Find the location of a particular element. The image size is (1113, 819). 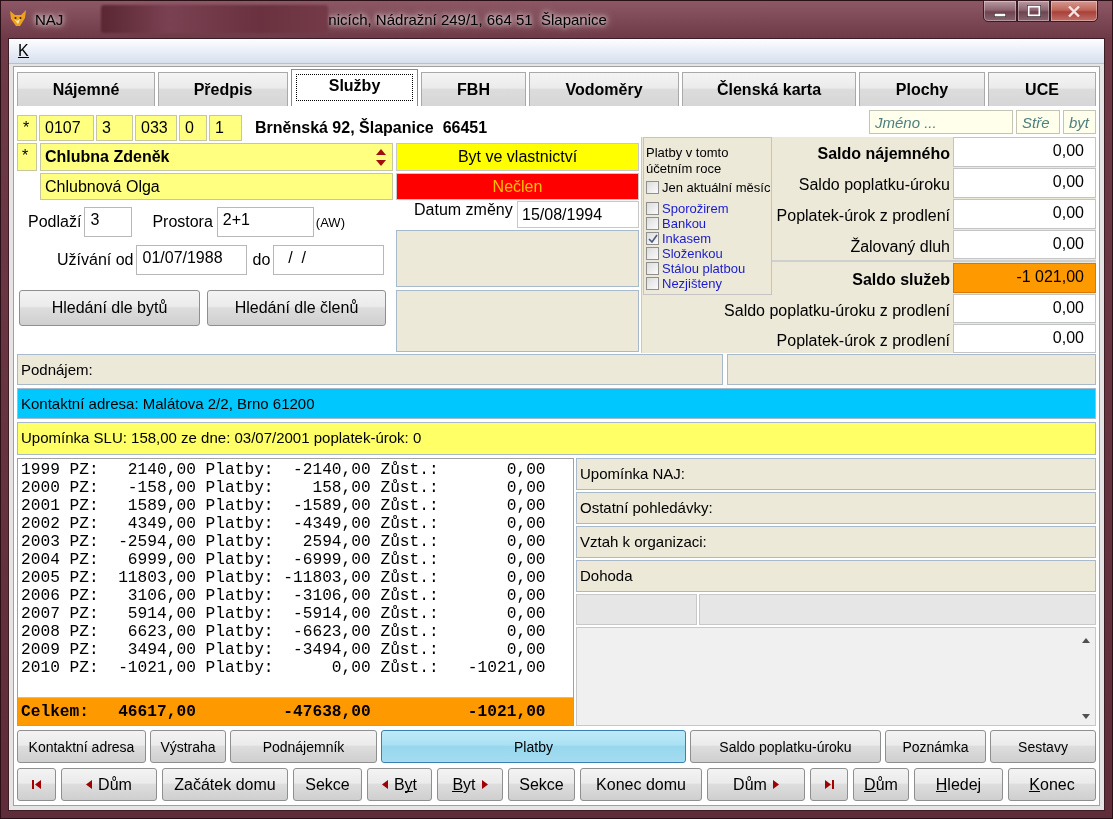

checkbox-label: Bankou is located at coordinates (684, 223).